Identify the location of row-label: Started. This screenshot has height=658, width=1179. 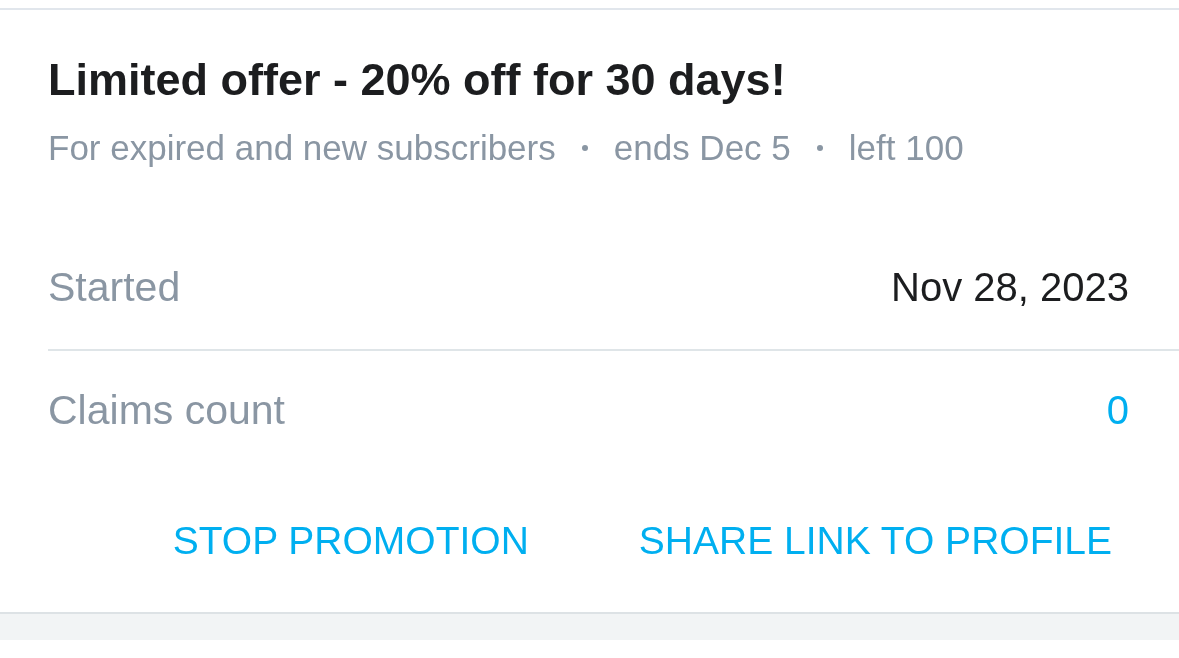
(114, 287).